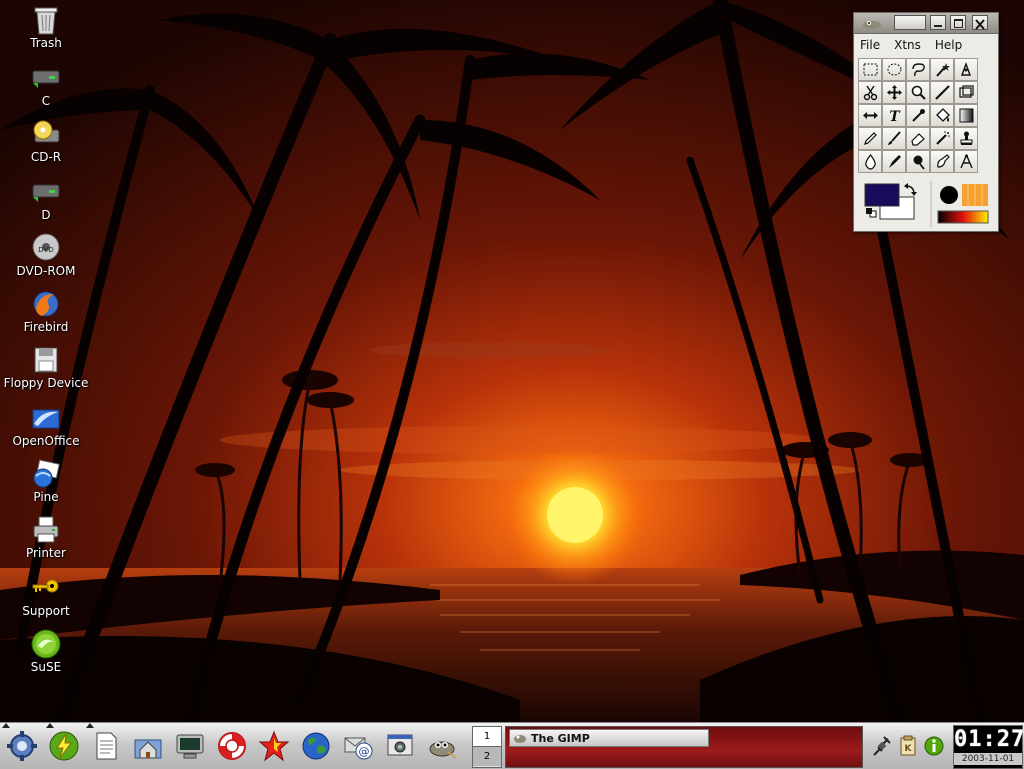 This screenshot has width=1024, height=769. I want to click on svg-text: T, so click(895, 116).